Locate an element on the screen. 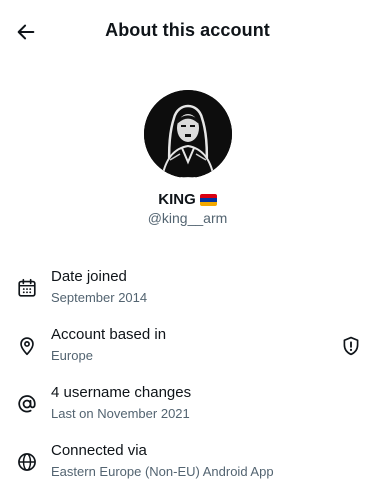 The image size is (375, 500). username-changes-value: Last on November 2021 is located at coordinates (120, 413).